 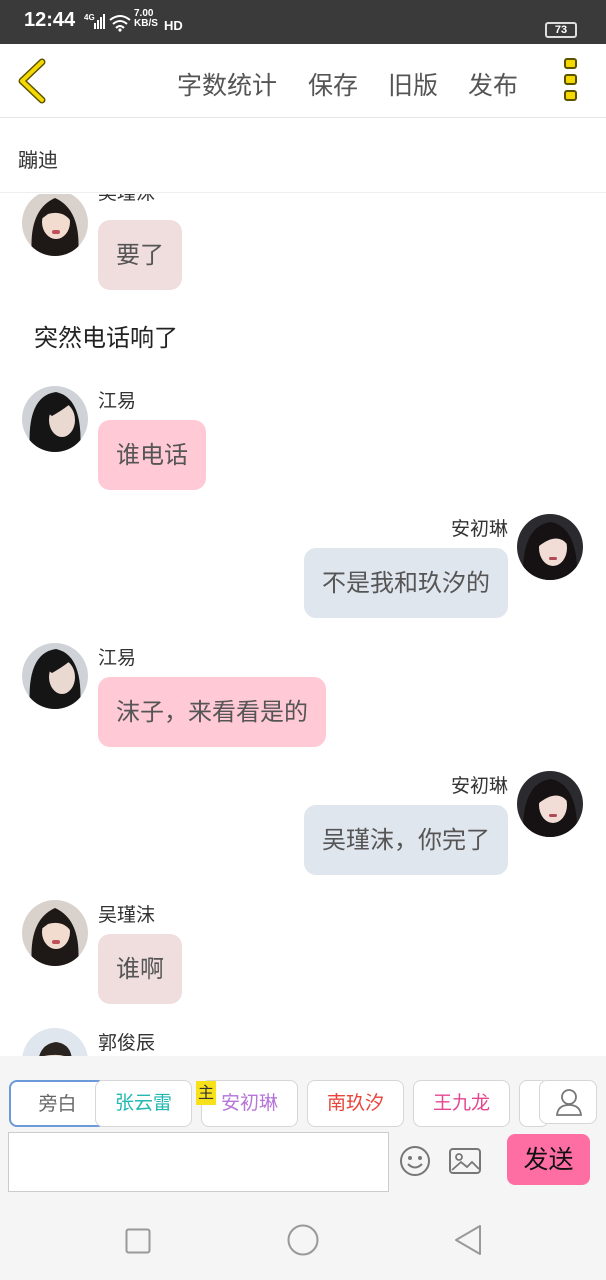 What do you see at coordinates (303, 441) in the screenshot?
I see `chat-message: 江易 谁电话` at bounding box center [303, 441].